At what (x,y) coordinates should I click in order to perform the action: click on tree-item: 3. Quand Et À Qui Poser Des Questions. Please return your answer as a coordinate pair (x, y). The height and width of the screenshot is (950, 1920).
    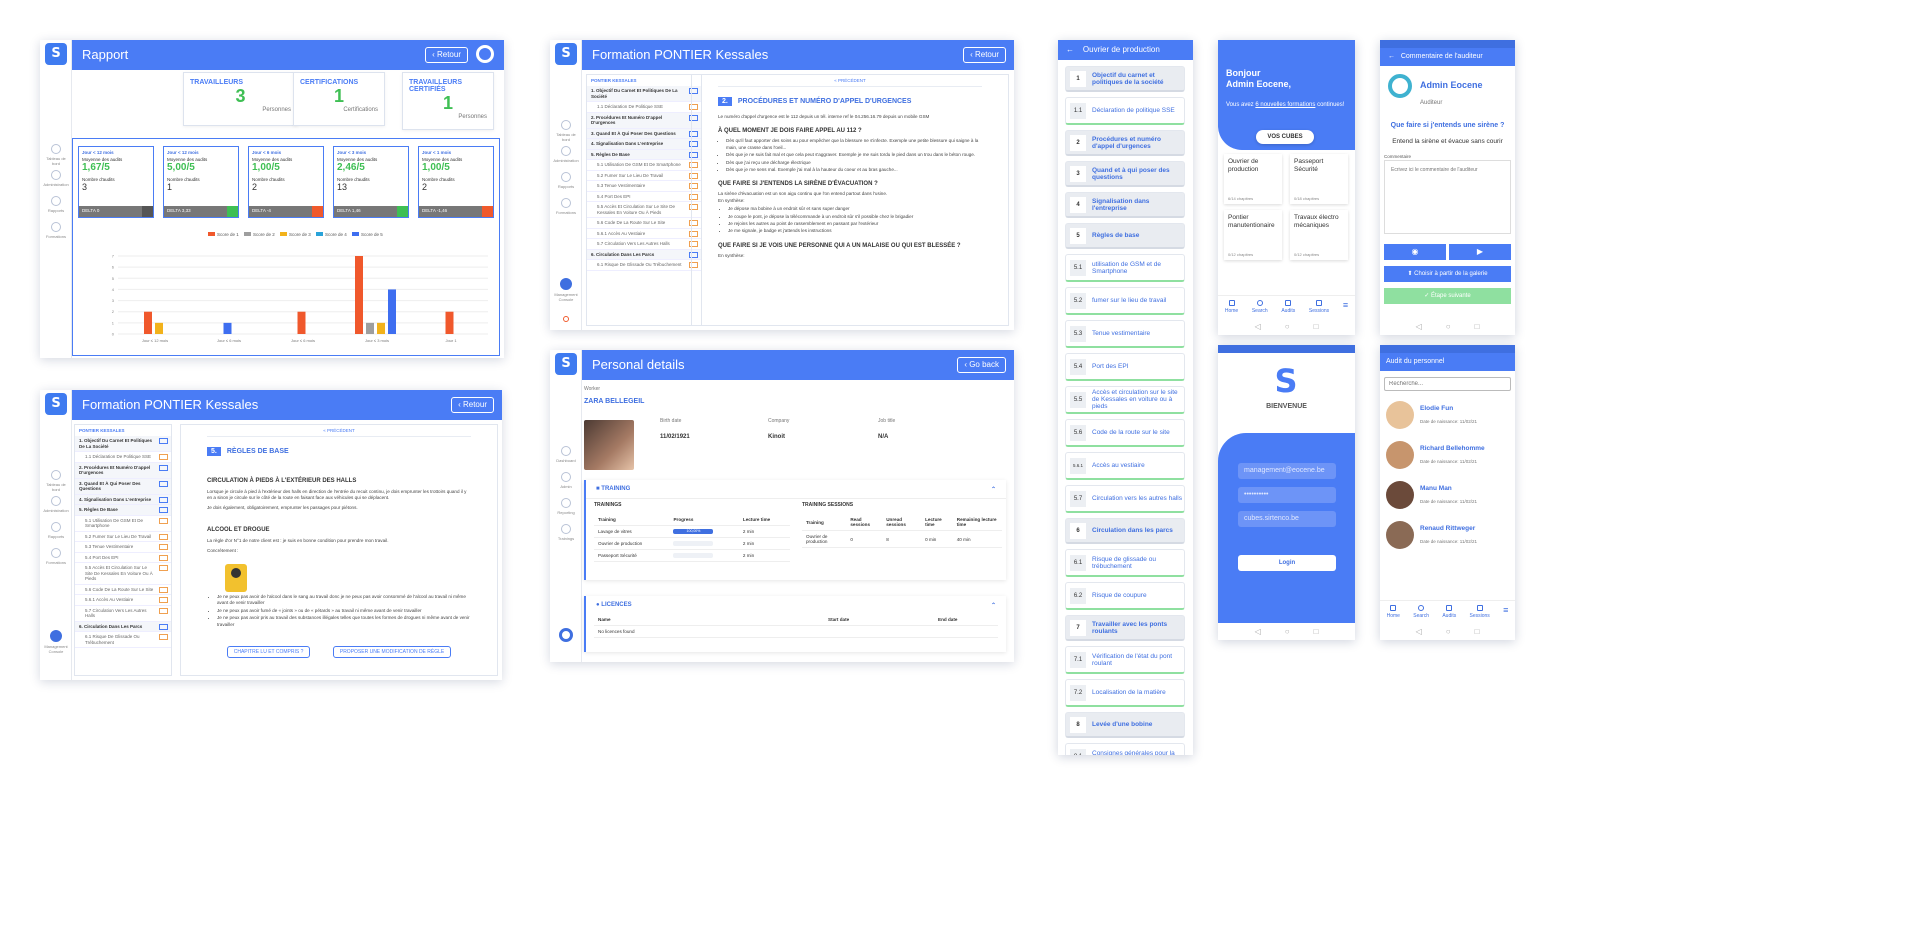
    Looking at the image, I should click on (644, 133).